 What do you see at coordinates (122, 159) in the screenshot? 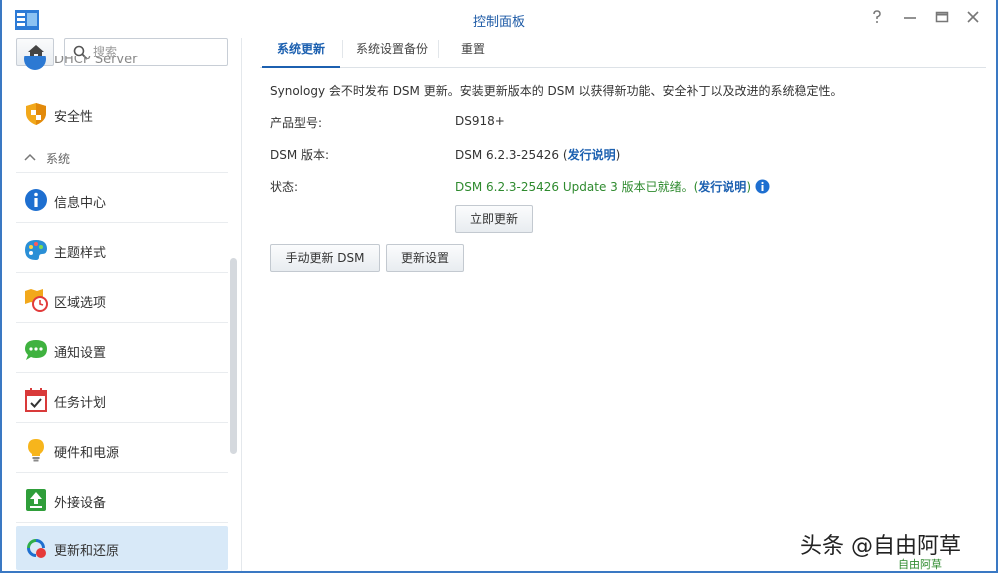
I see `section-system: 系统` at bounding box center [122, 159].